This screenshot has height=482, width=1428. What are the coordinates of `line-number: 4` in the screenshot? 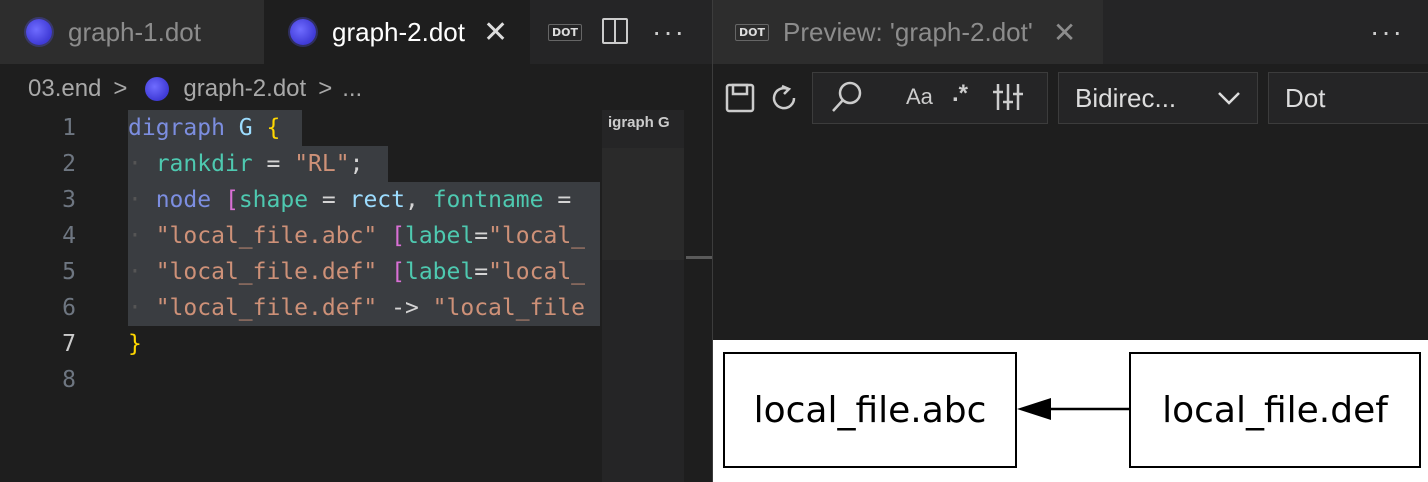 It's located at (69, 236).